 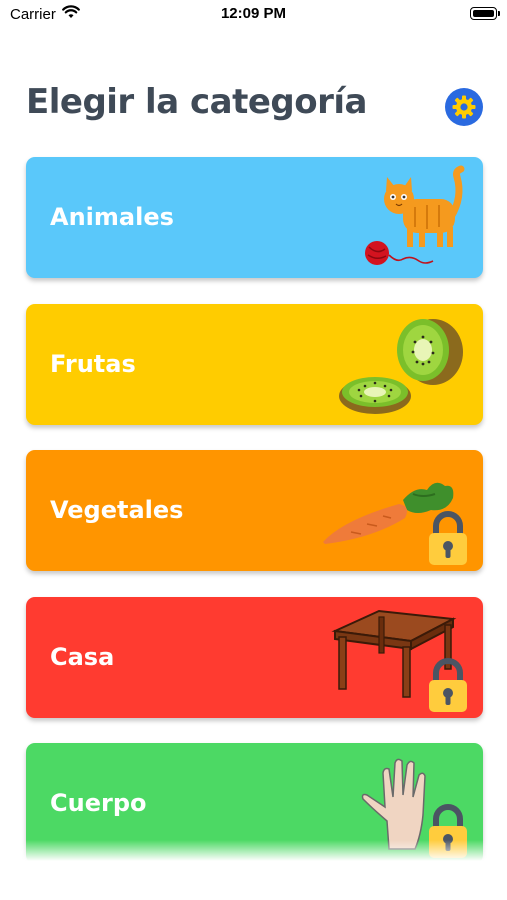 I want to click on gear-icon, so click(x=464, y=107).